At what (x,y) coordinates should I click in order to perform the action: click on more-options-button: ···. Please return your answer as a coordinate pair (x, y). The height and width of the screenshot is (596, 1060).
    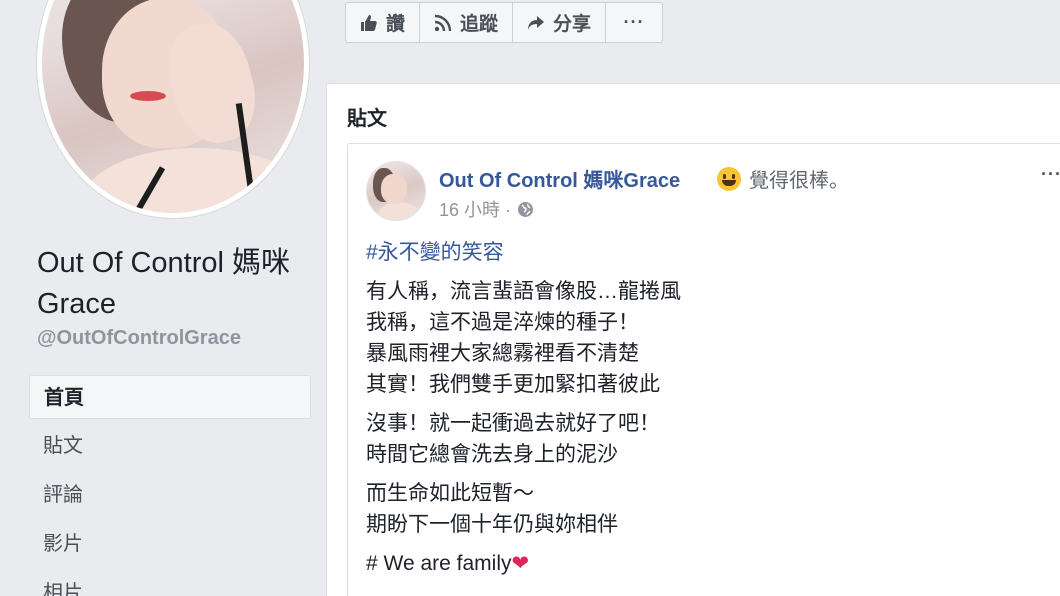
    Looking at the image, I should click on (634, 22).